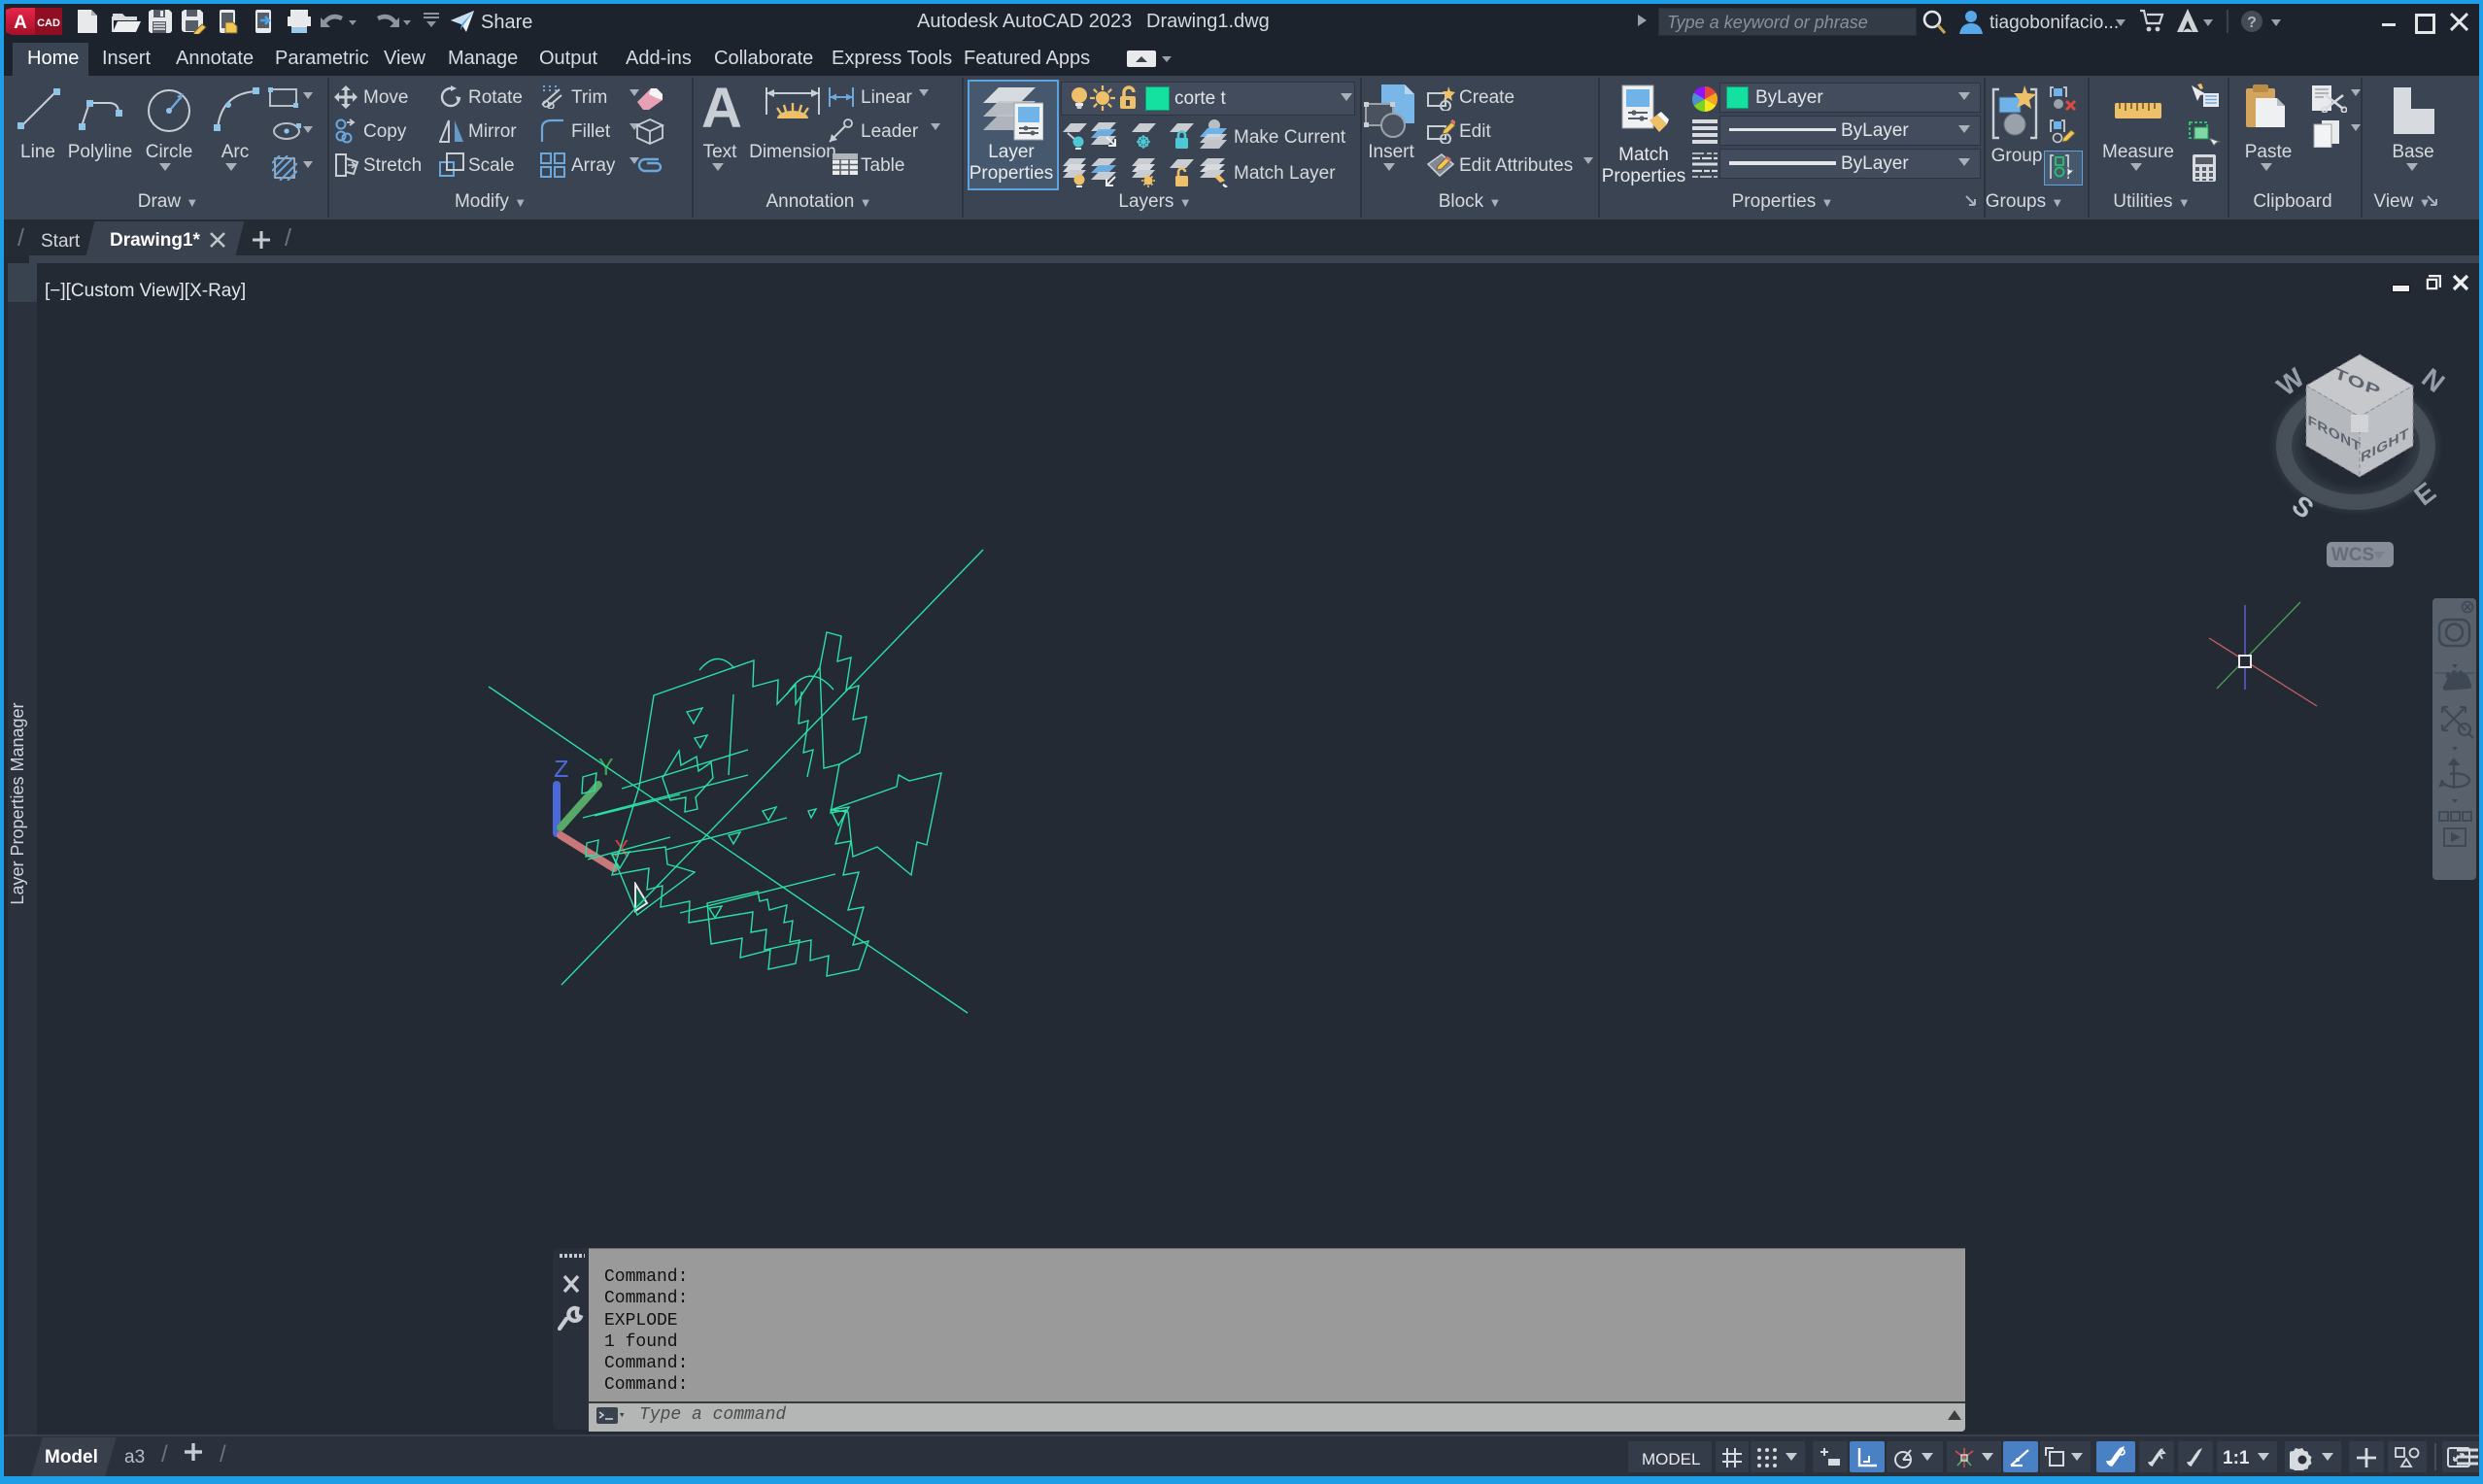  What do you see at coordinates (2433, 380) in the screenshot?
I see `svg-text: N` at bounding box center [2433, 380].